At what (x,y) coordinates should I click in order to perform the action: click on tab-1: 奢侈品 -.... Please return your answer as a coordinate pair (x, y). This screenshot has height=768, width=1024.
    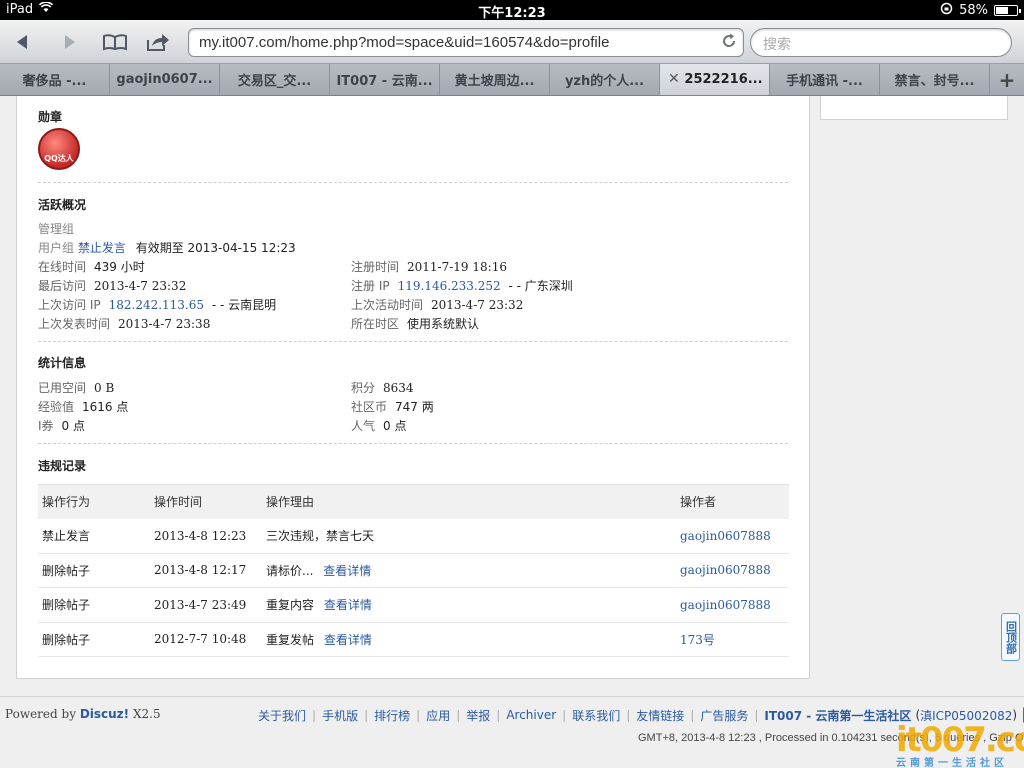
    Looking at the image, I should click on (55, 79).